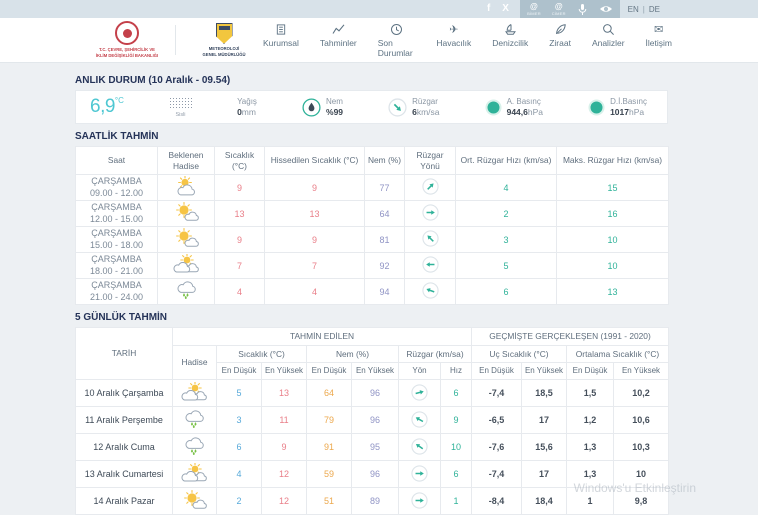 Image resolution: width=758 pixels, height=515 pixels. I want to click on hourly-row: ÇARŞAMBA 12.00 - 15.00 13 13 64 2 16, so click(372, 213).